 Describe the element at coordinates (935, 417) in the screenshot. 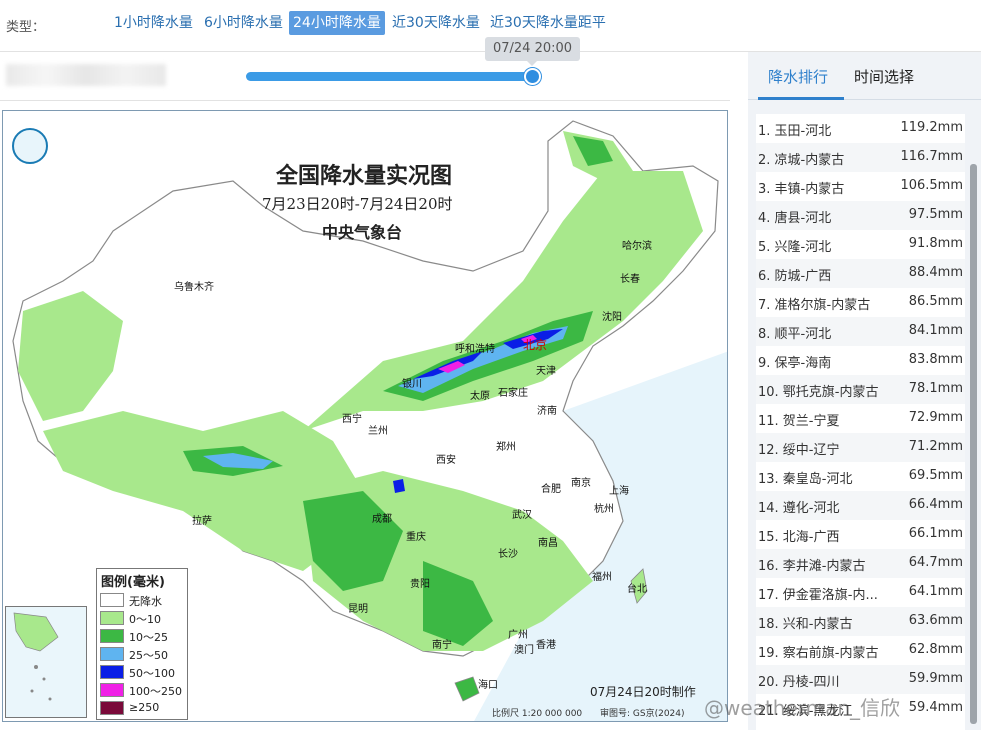

I see `ranking-value: 72.9mm` at that location.